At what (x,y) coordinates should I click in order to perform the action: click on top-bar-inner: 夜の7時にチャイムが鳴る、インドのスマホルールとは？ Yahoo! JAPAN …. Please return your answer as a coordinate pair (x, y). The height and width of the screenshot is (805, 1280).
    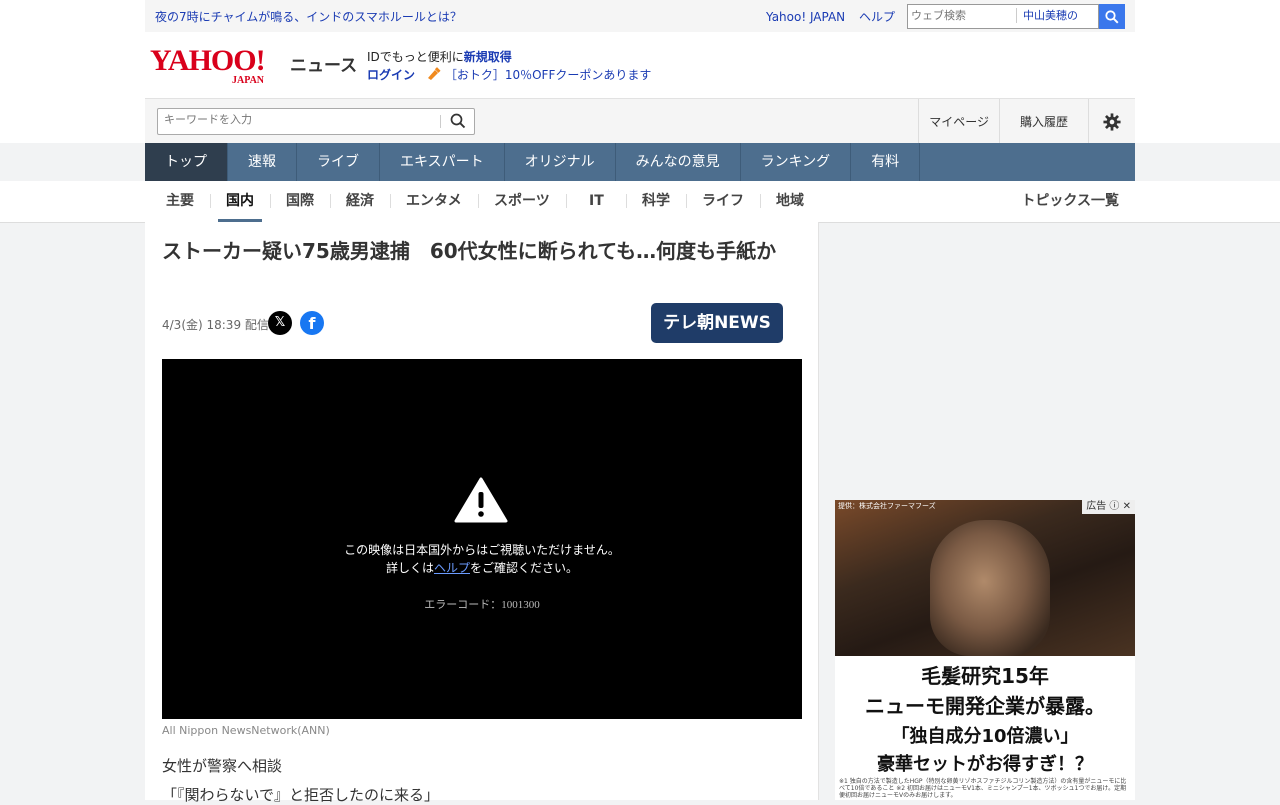
    Looking at the image, I should click on (640, 16).